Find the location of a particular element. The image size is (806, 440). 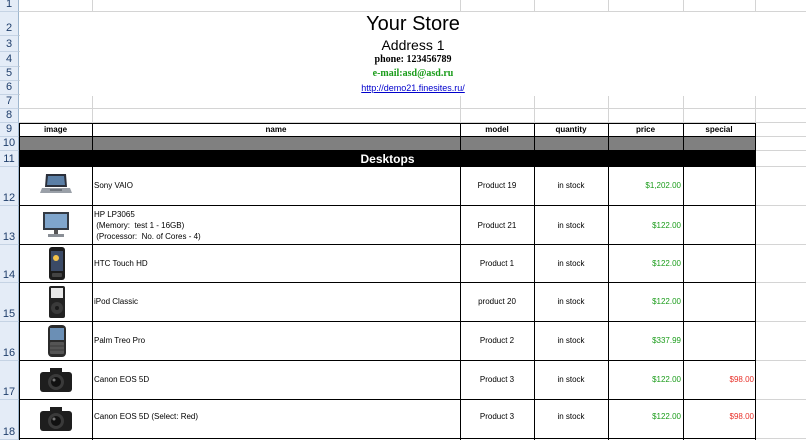

smartphone-icon is located at coordinates (57, 263).